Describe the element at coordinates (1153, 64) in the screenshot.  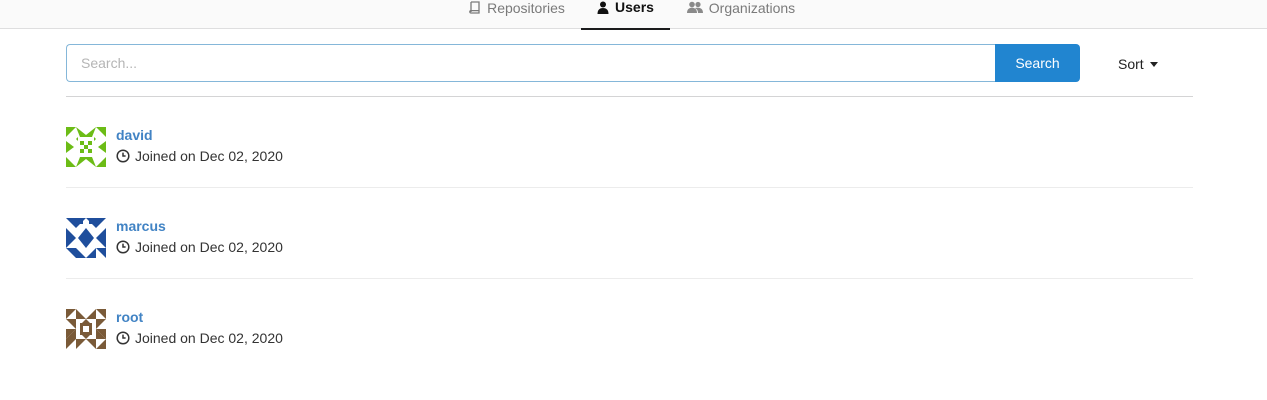
I see `caret-down-icon` at that location.